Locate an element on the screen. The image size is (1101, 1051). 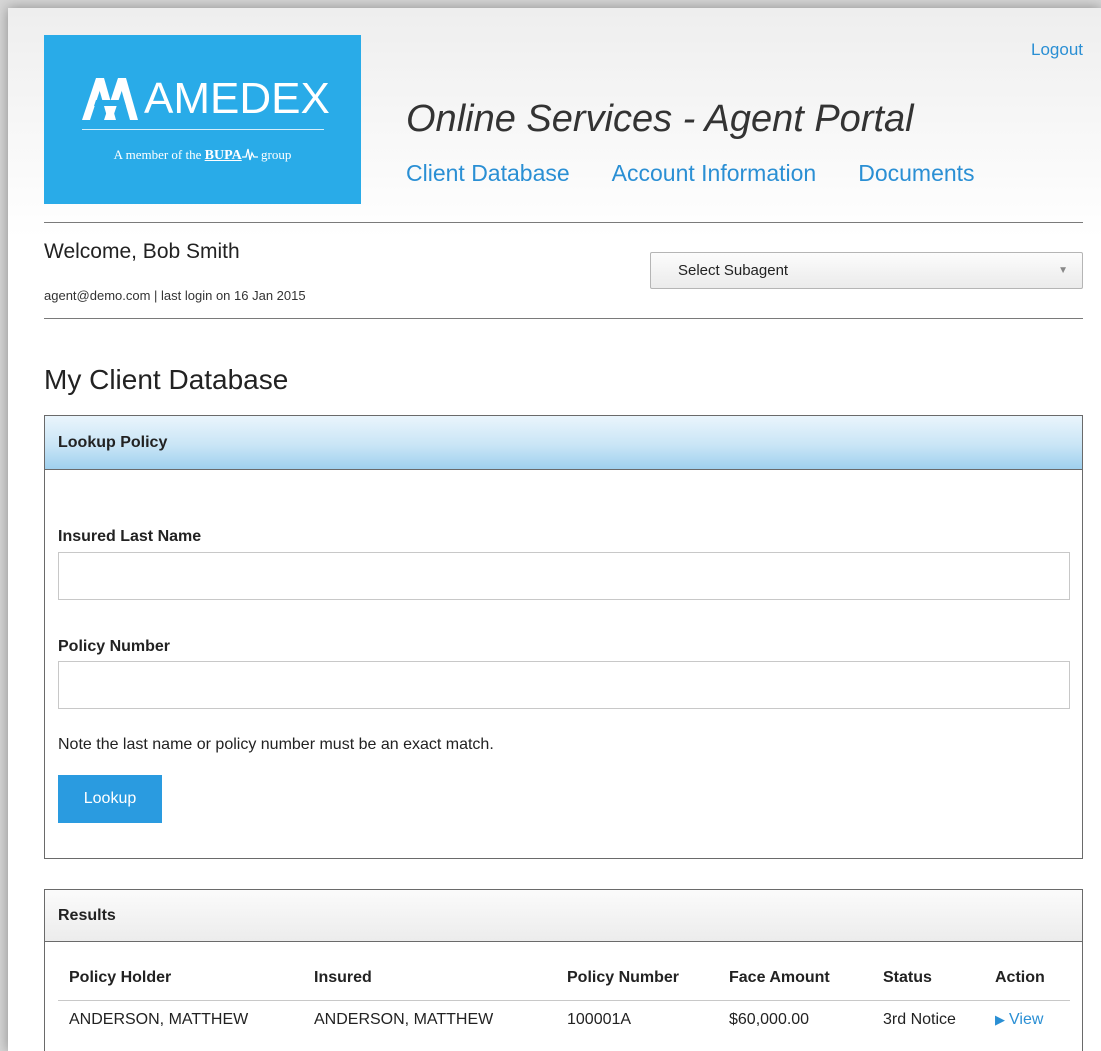
amedex-logo: AMEDEX A member of the BUPA group is located at coordinates (202, 119).